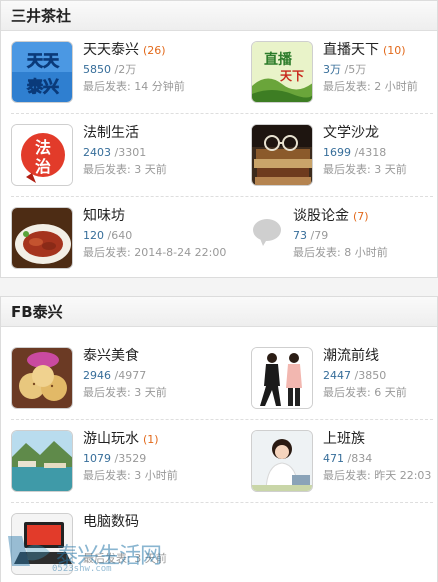  Describe the element at coordinates (282, 378) in the screenshot. I see `fashion-image` at that location.